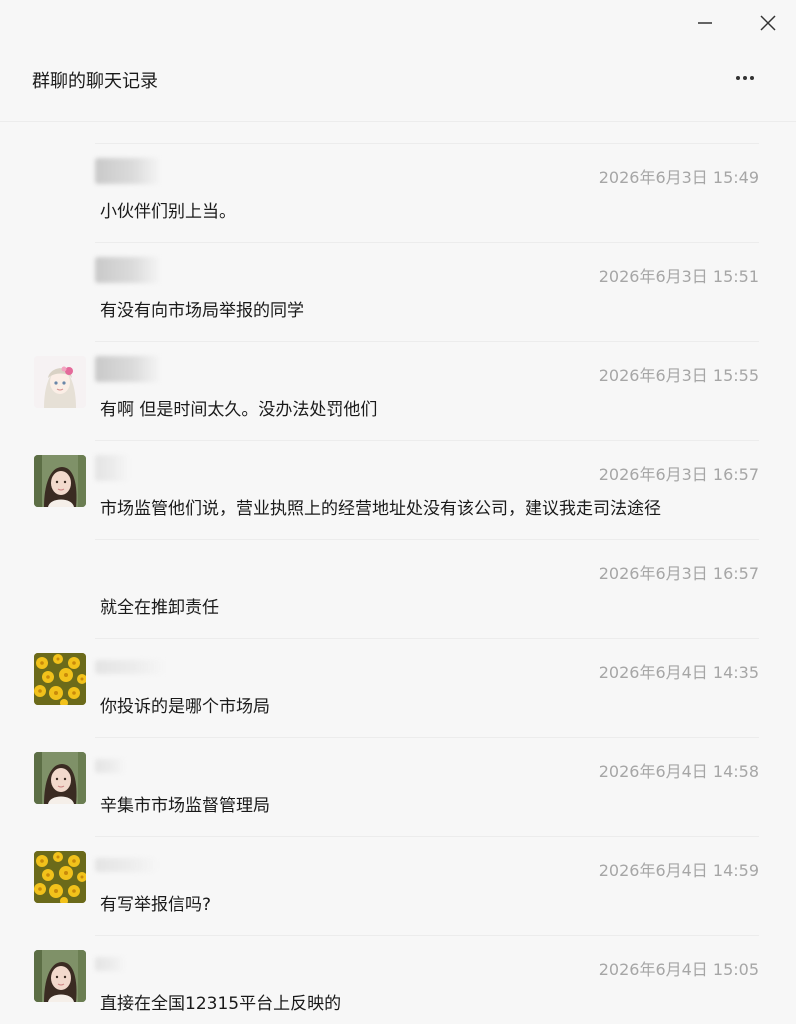 Image resolution: width=796 pixels, height=1024 pixels. Describe the element at coordinates (678, 375) in the screenshot. I see `message-timestamp: 2026年6月3日 15:55` at that location.